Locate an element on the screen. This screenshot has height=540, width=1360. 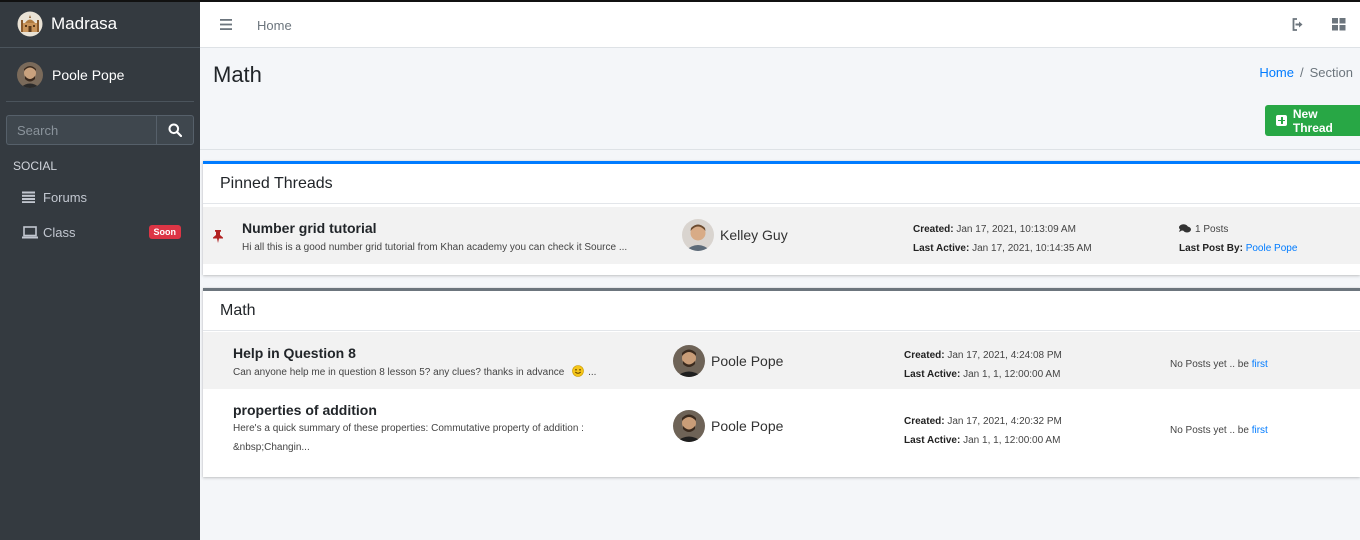
created-date: Jan 17, 2021, 4:20:32 PM is located at coordinates (1004, 421).